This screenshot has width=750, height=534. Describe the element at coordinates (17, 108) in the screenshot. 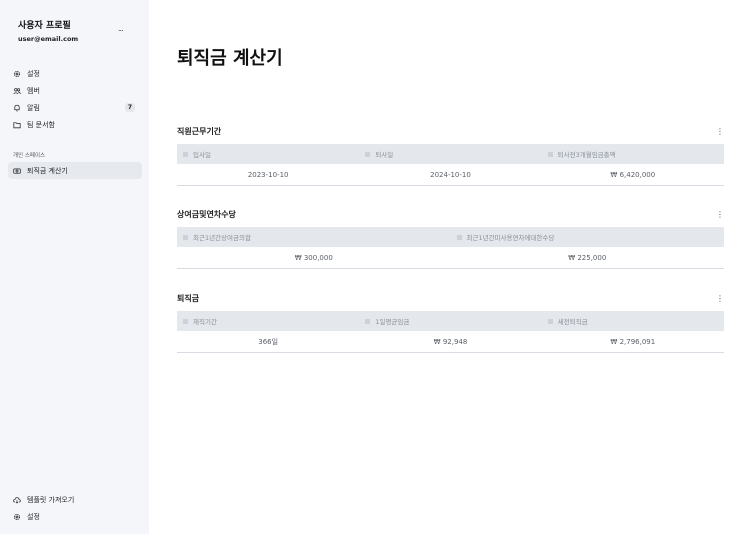

I see `bell-icon` at that location.